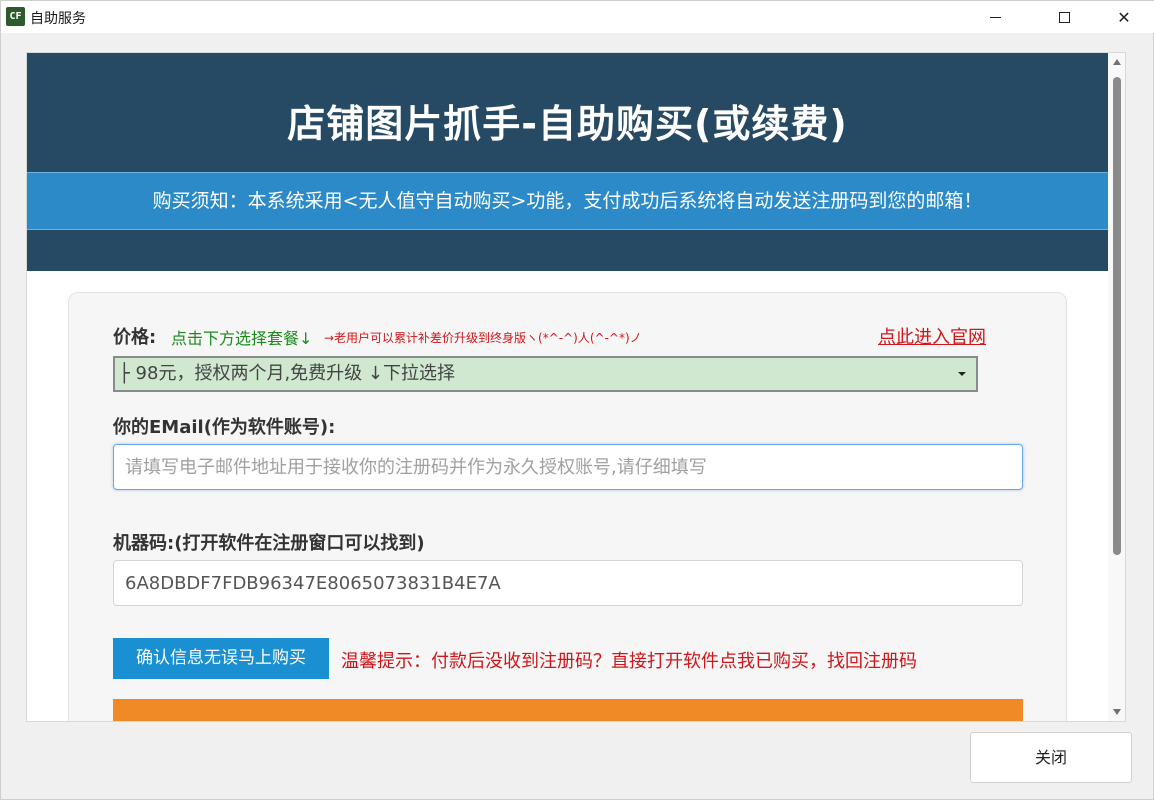  Describe the element at coordinates (577, 17) in the screenshot. I see `title-bar: CF 自助服务 ✕` at that location.